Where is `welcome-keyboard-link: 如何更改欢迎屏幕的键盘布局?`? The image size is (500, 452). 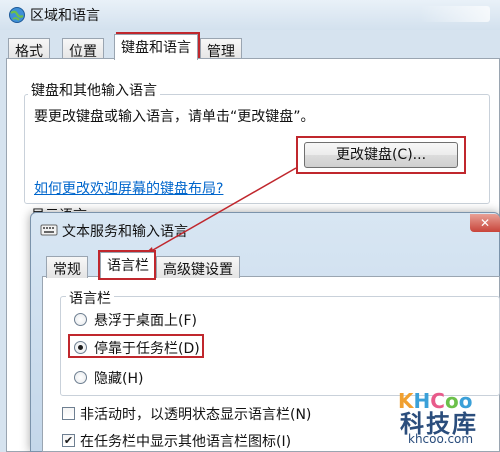 welcome-keyboard-link: 如何更改欢迎屏幕的键盘布局? is located at coordinates (128, 188).